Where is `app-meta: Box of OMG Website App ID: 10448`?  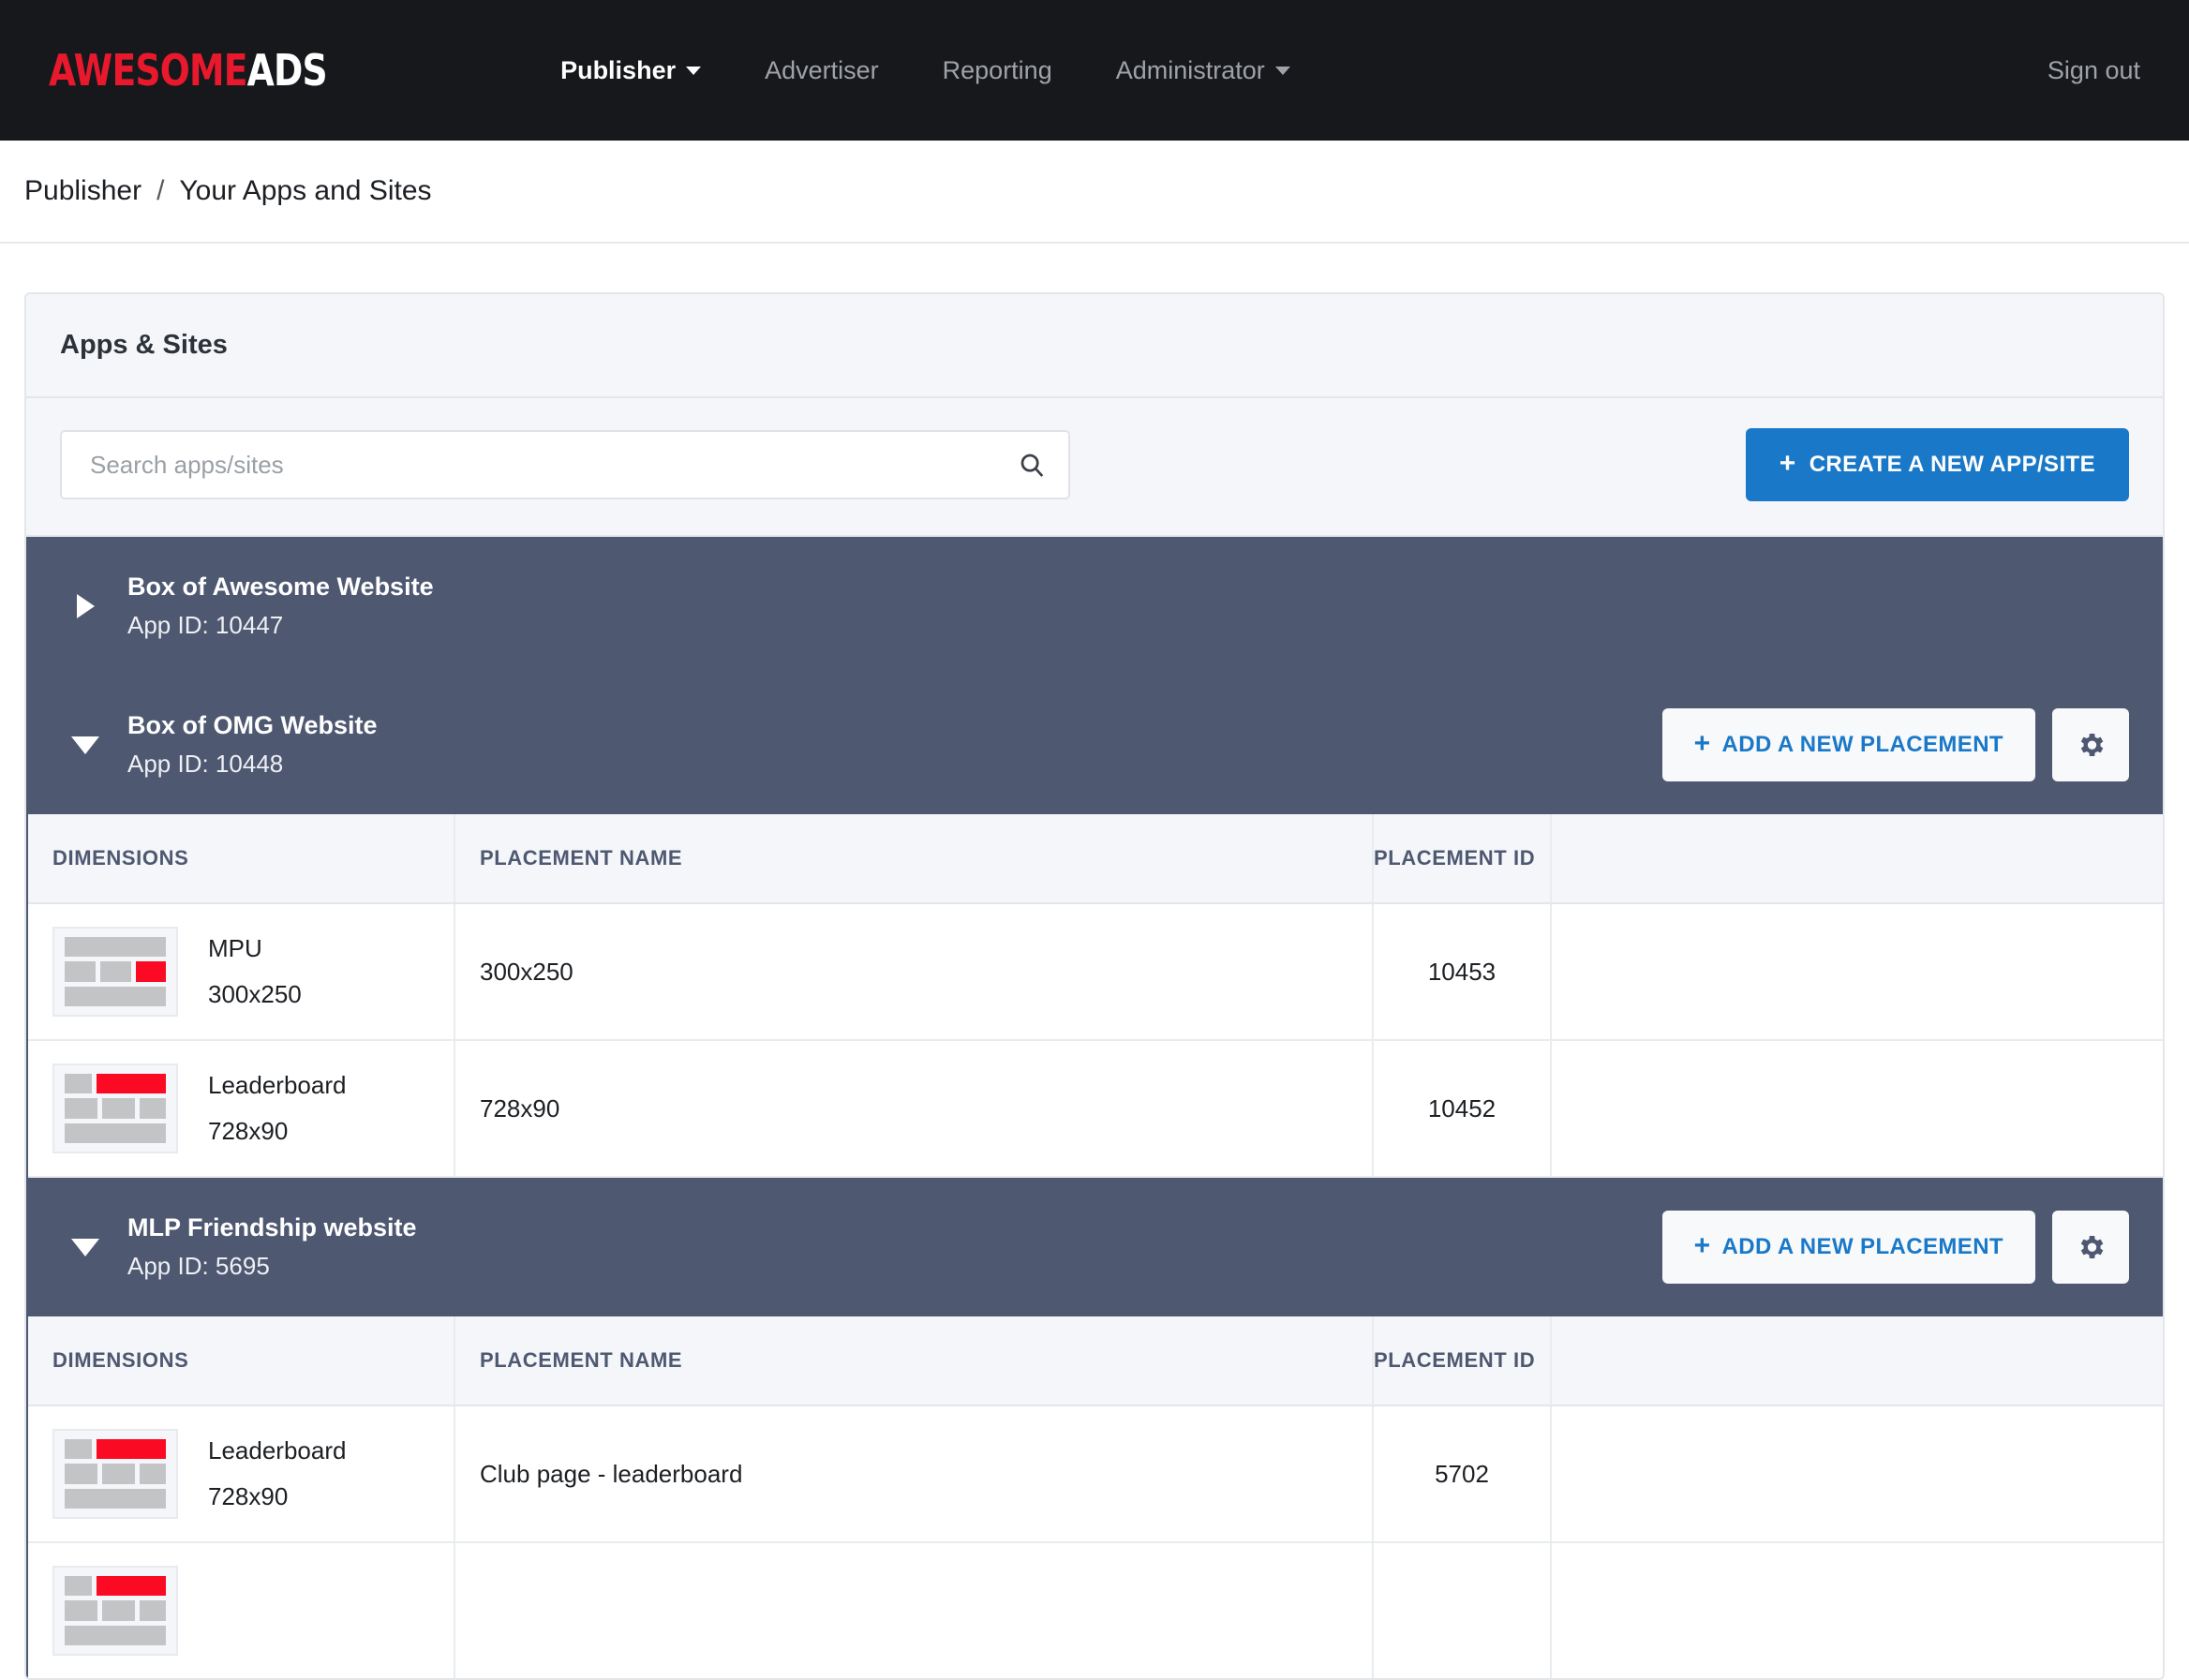
app-meta: Box of OMG Website App ID: 10448 is located at coordinates (253, 745).